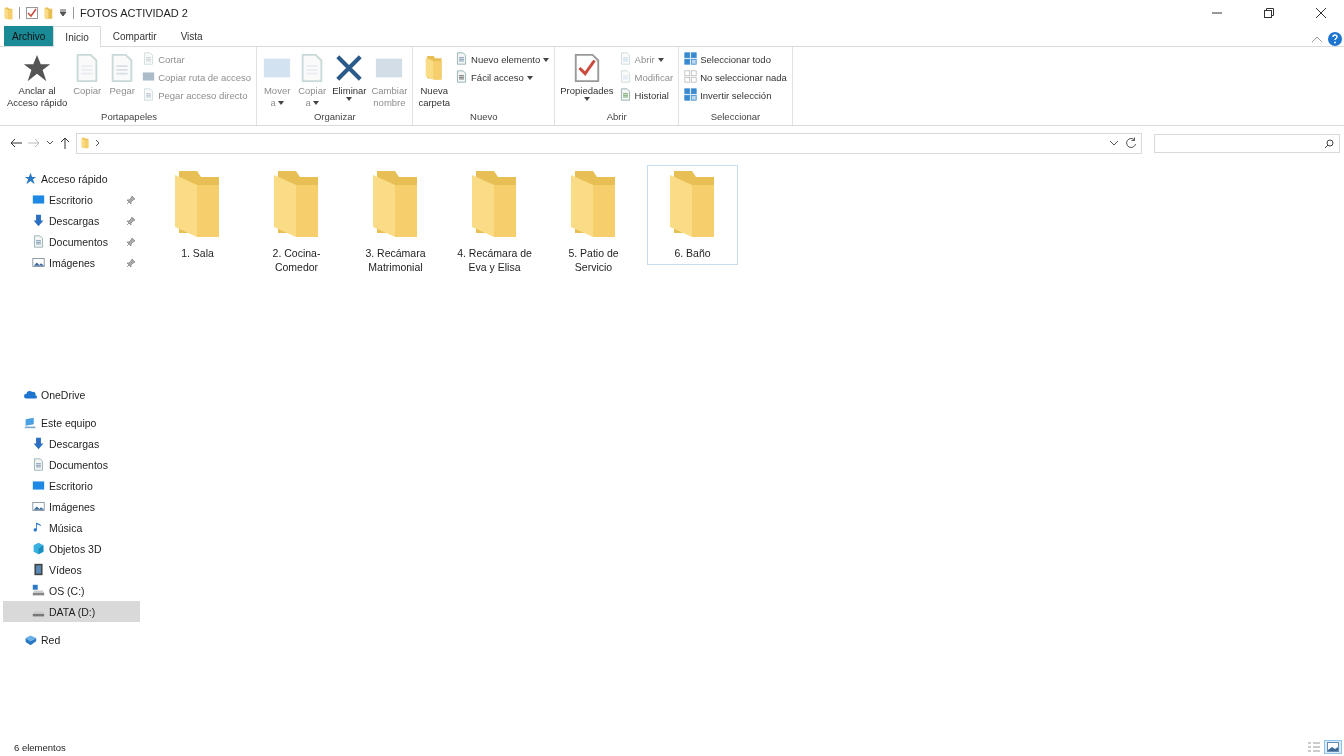 This screenshot has width=1344, height=756. What do you see at coordinates (334, 117) in the screenshot?
I see `group-label: Organizar` at bounding box center [334, 117].